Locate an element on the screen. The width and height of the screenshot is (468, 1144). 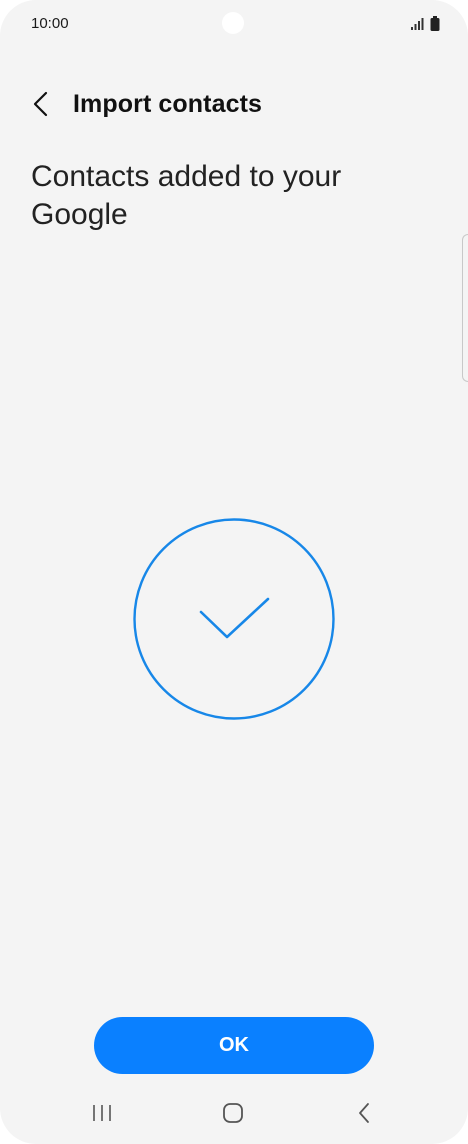
status-time: 10:00 is located at coordinates (50, 23).